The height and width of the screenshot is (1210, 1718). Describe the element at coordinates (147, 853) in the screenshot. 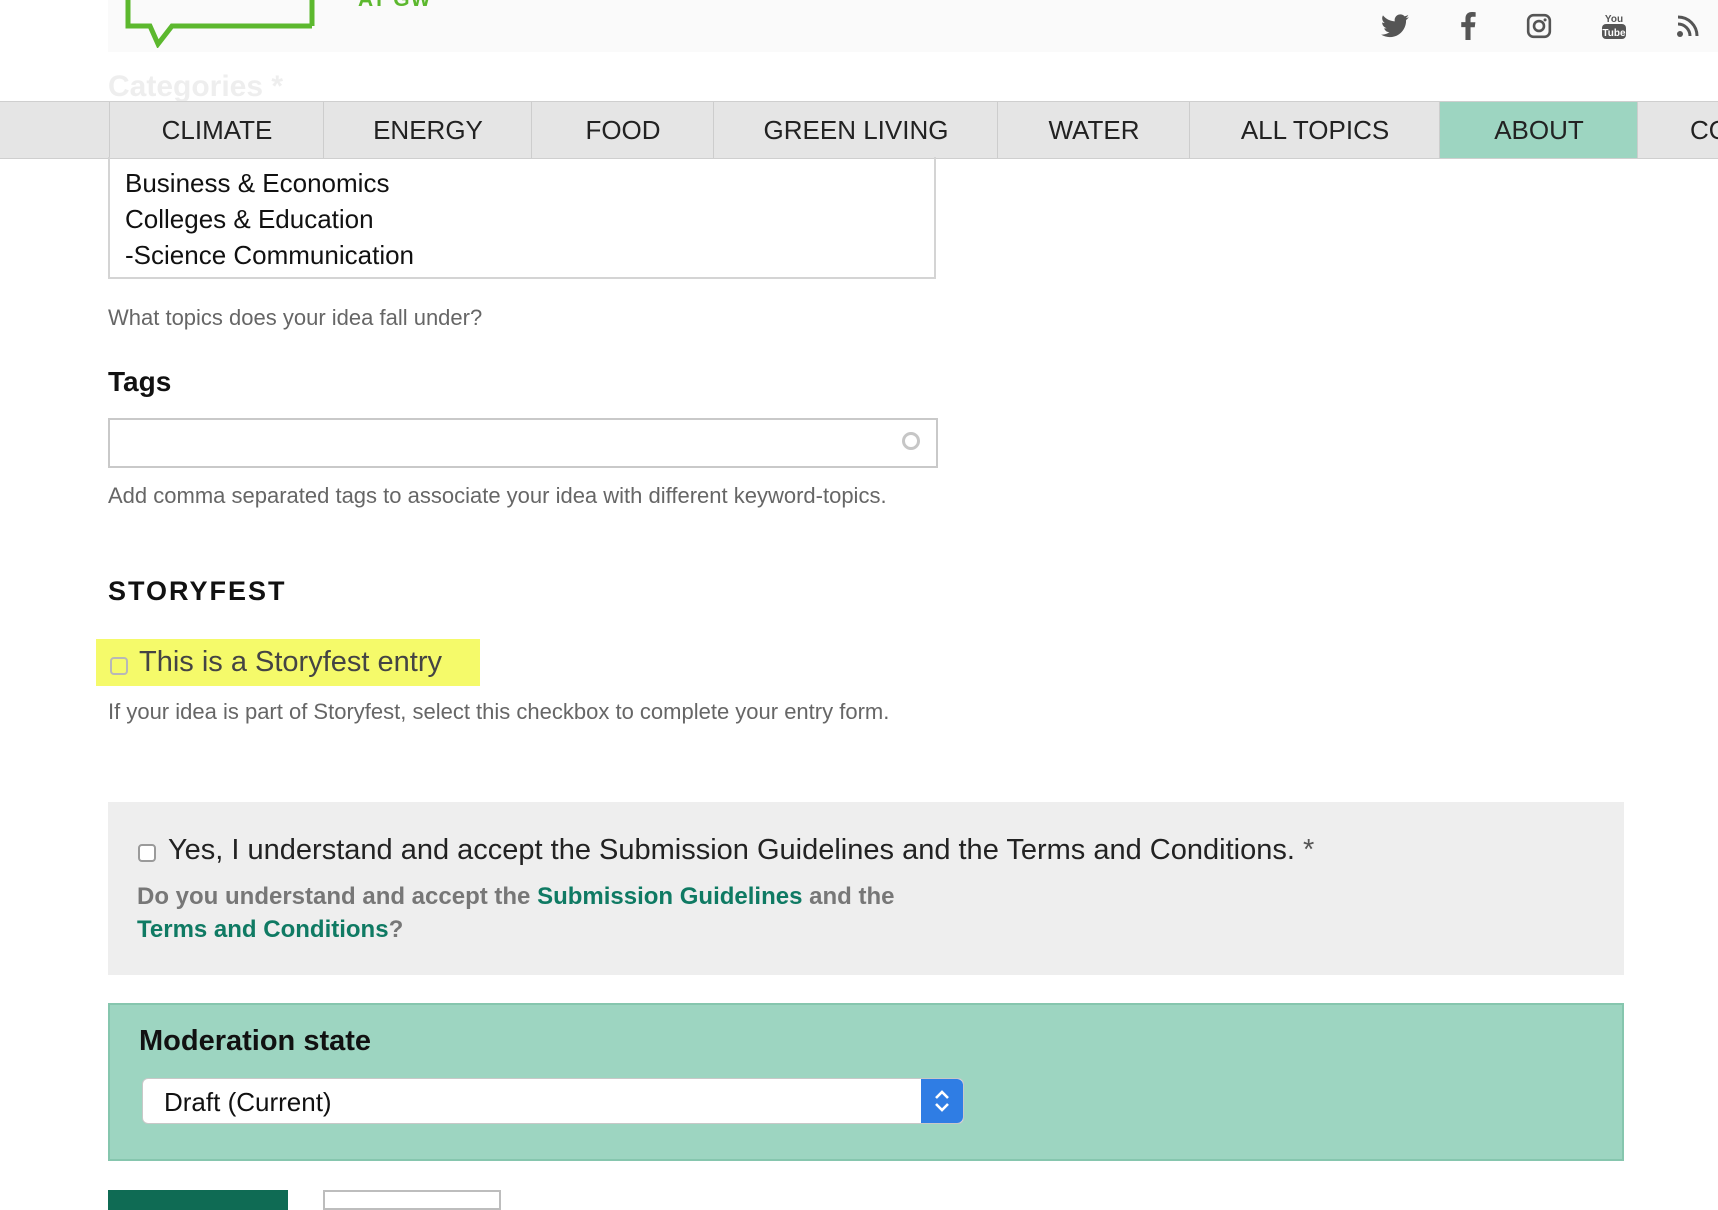

I see `terms-checkbox` at that location.